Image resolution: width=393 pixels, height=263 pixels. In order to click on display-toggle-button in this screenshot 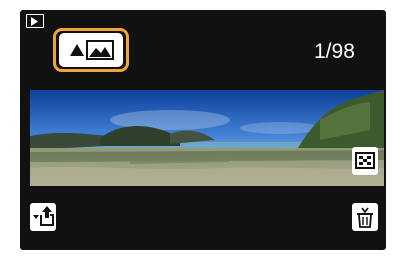, I will do `click(365, 161)`.